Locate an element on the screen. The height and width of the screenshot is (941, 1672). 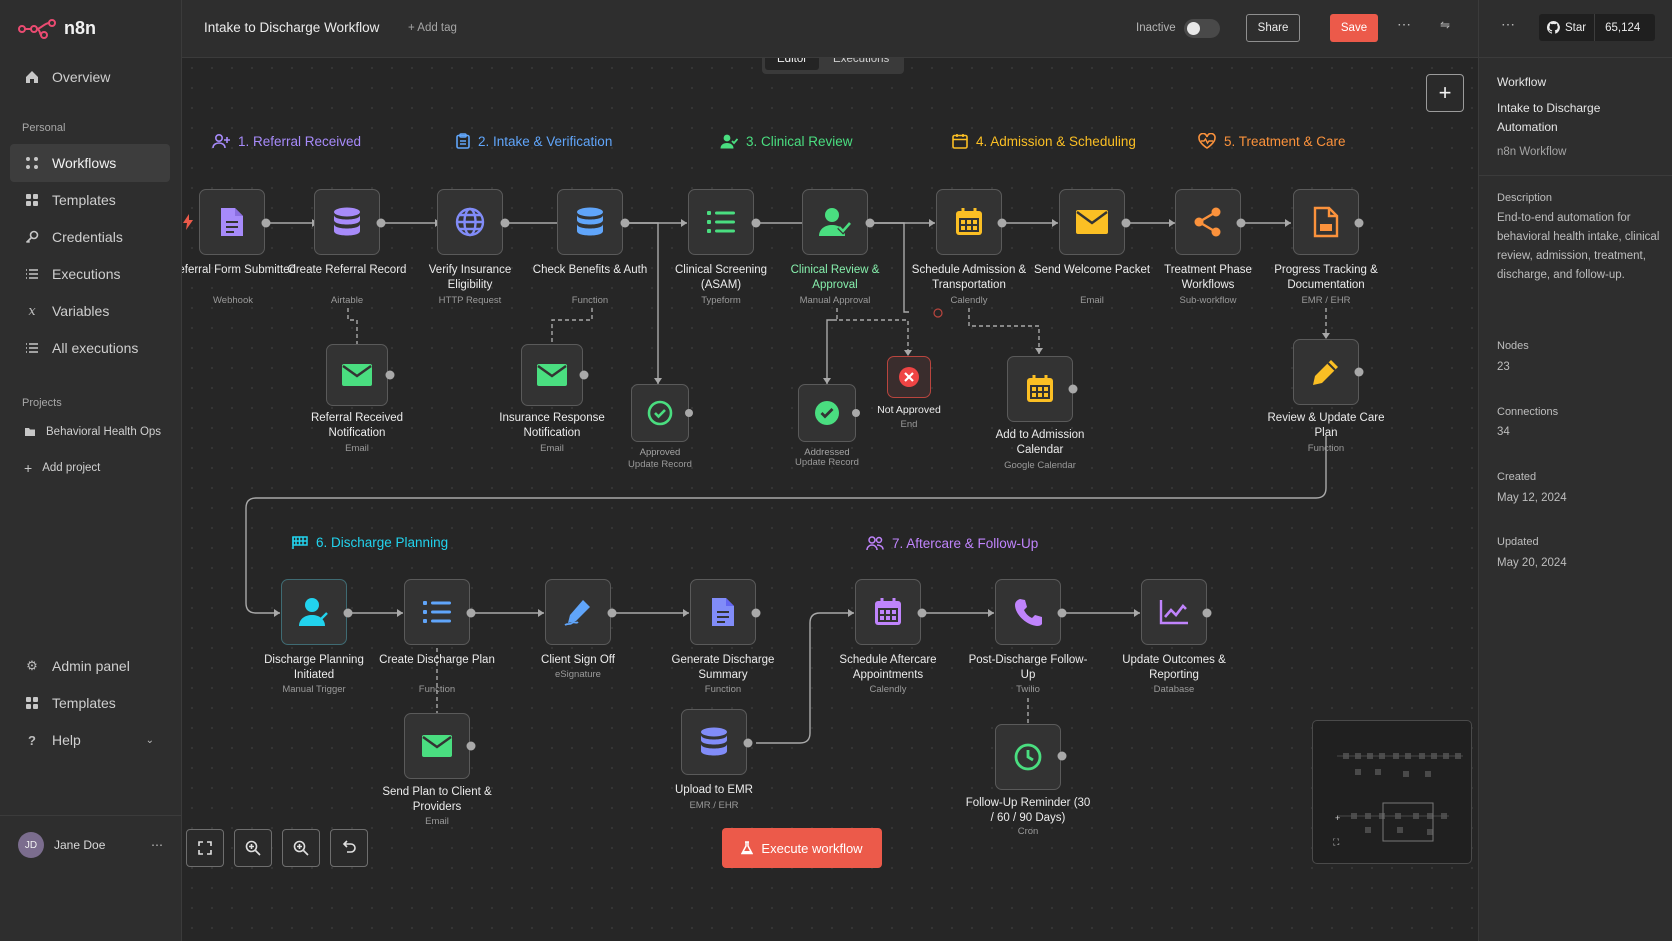
undo-icon is located at coordinates (349, 846).